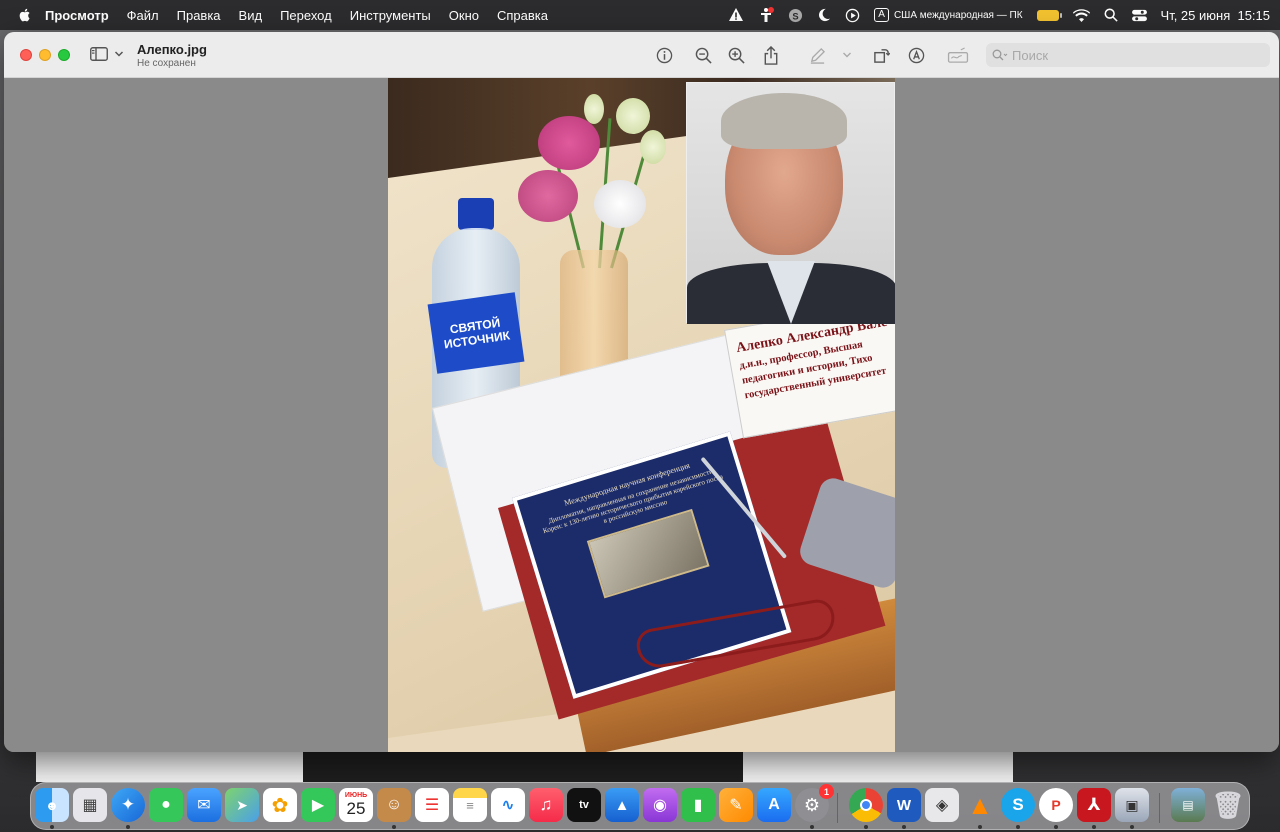 Image resolution: width=1280 pixels, height=832 pixels. What do you see at coordinates (881, 55) in the screenshot?
I see `rotate-icon` at bounding box center [881, 55].